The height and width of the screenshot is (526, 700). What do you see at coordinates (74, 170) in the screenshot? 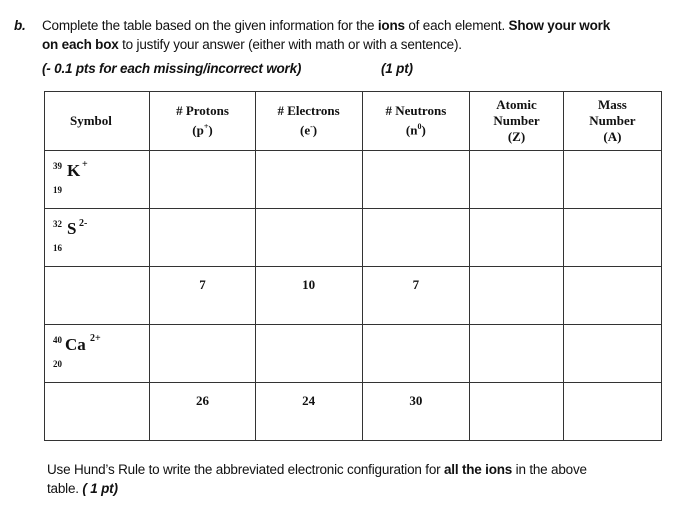
I see `element-symbol: K` at bounding box center [74, 170].